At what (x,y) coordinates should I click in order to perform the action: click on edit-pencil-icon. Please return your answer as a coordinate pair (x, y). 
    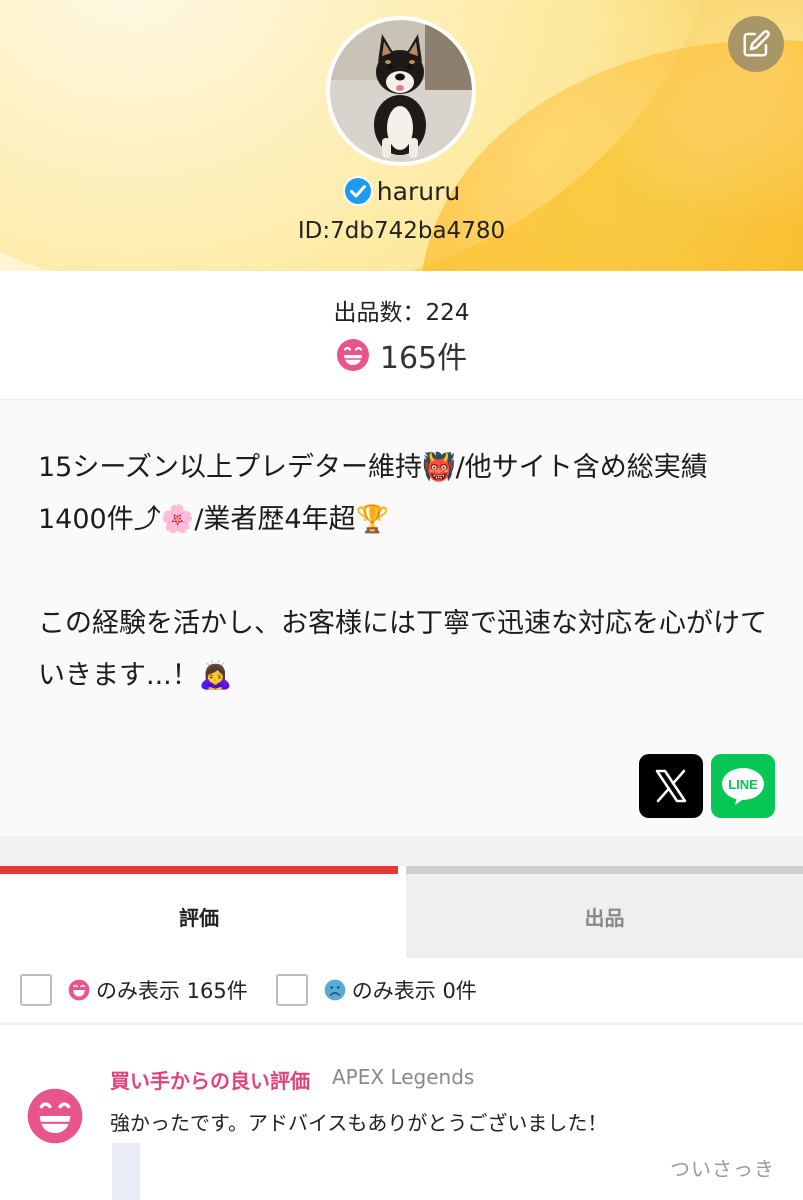
    Looking at the image, I should click on (756, 43).